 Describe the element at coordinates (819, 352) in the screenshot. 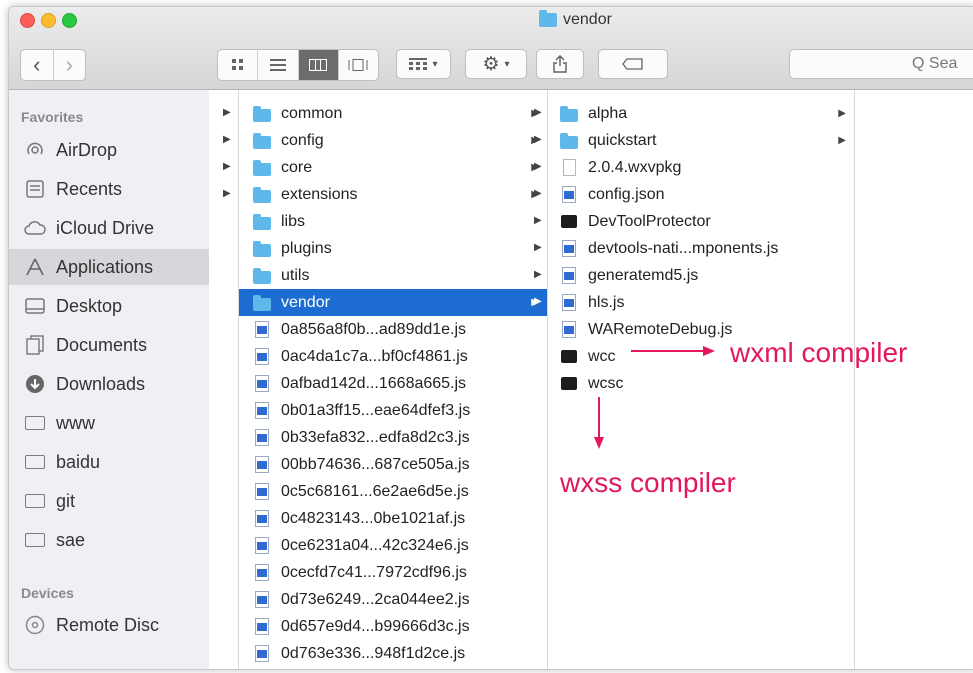

I see `wxml-compiler-annotation: wxml compiler` at that location.